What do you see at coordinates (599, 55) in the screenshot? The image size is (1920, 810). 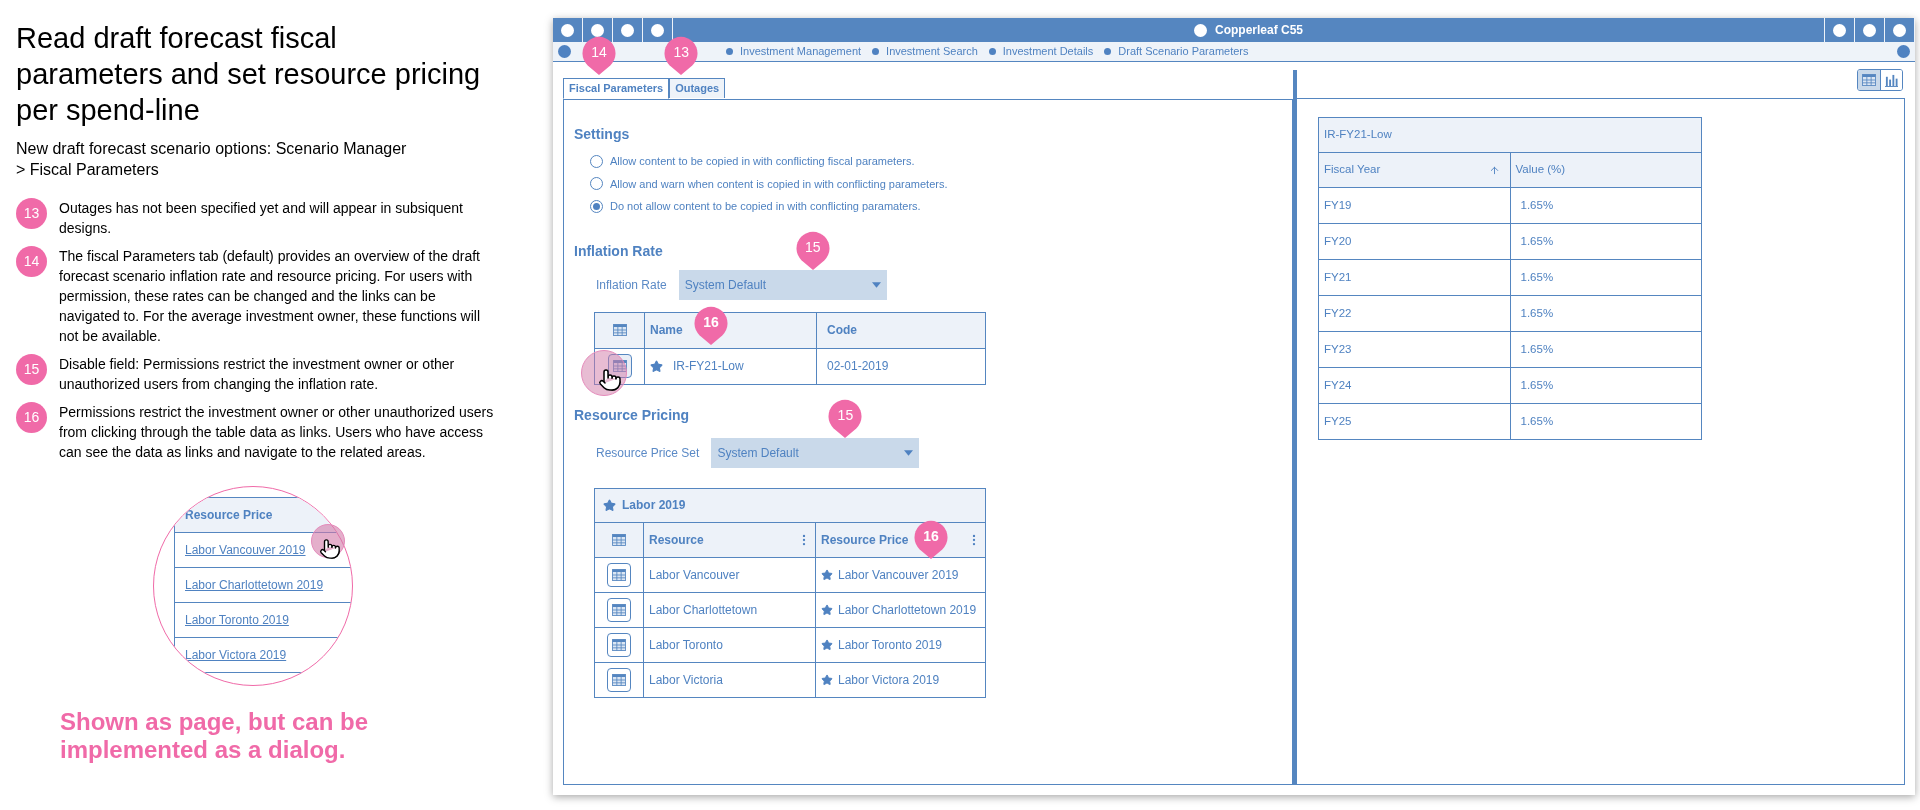 I see `callout-pin: 14` at bounding box center [599, 55].